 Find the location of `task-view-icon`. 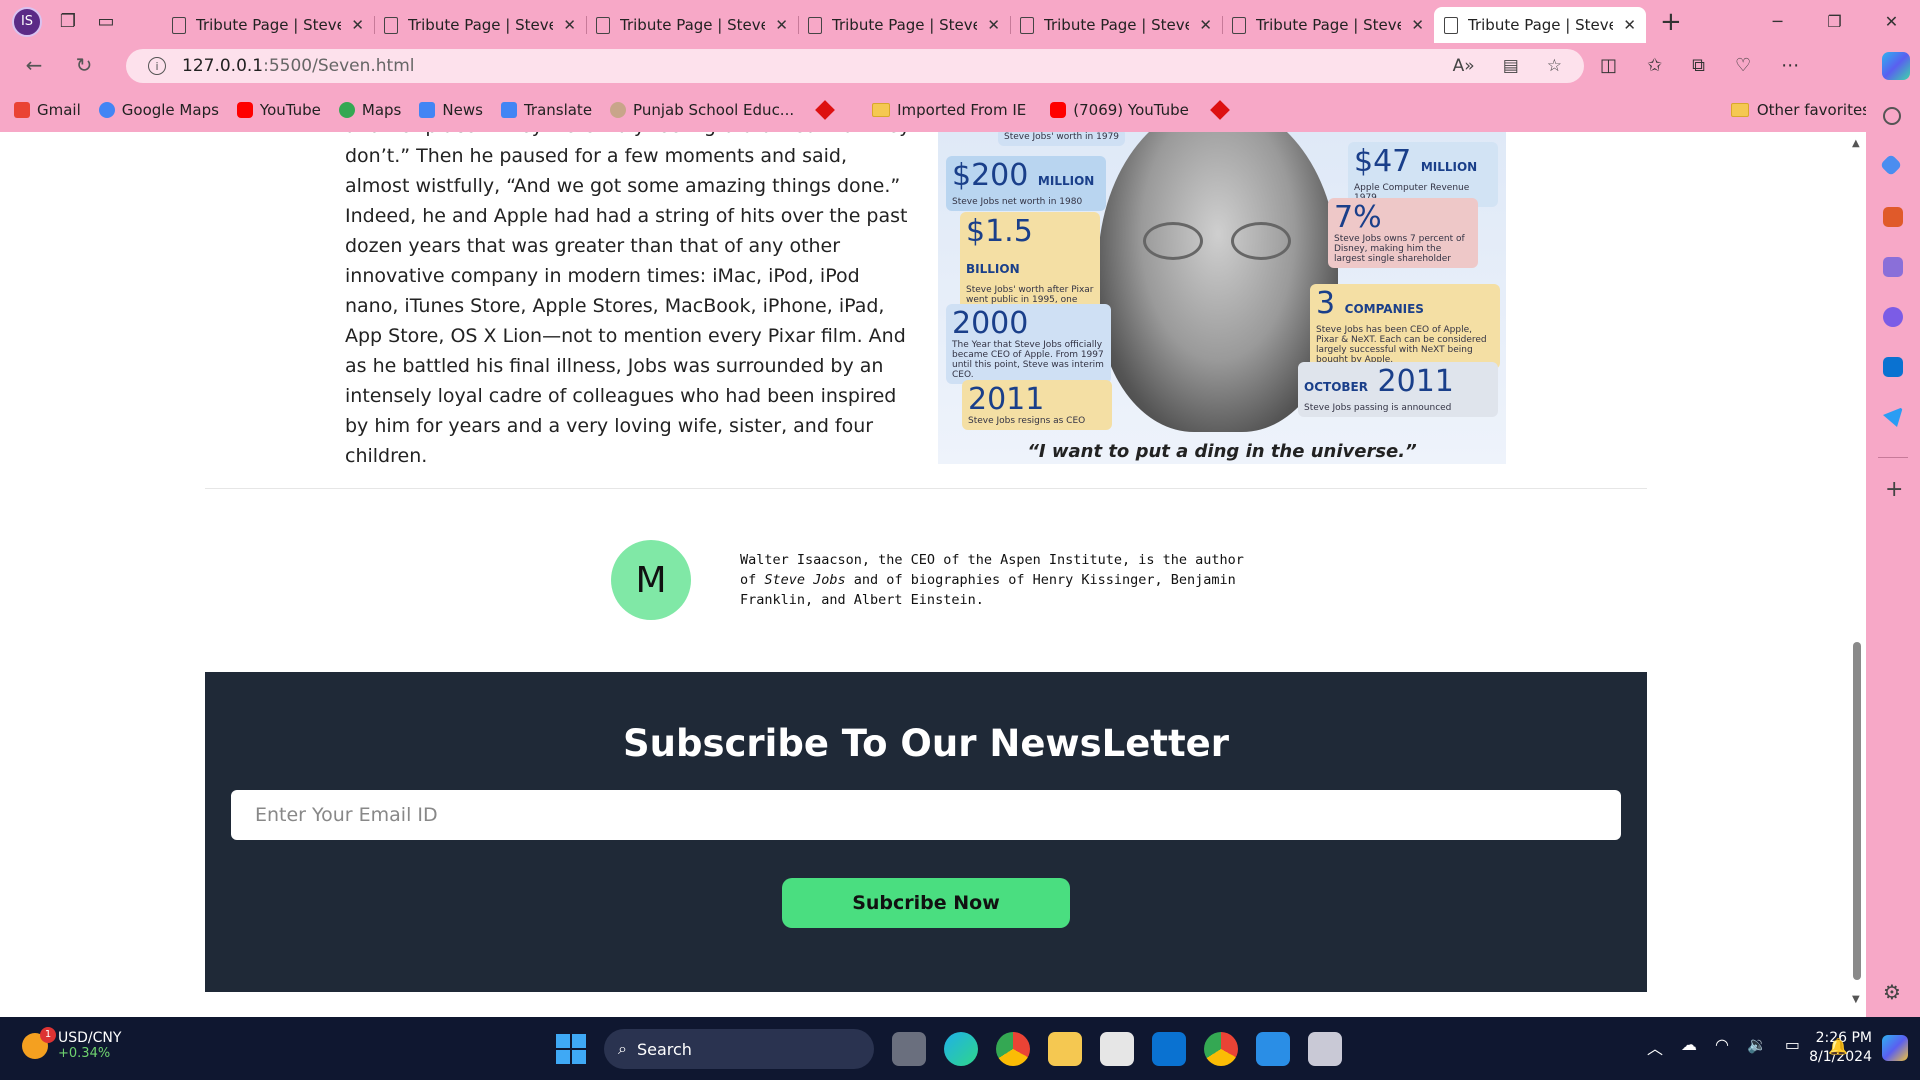

task-view-icon is located at coordinates (909, 1049).